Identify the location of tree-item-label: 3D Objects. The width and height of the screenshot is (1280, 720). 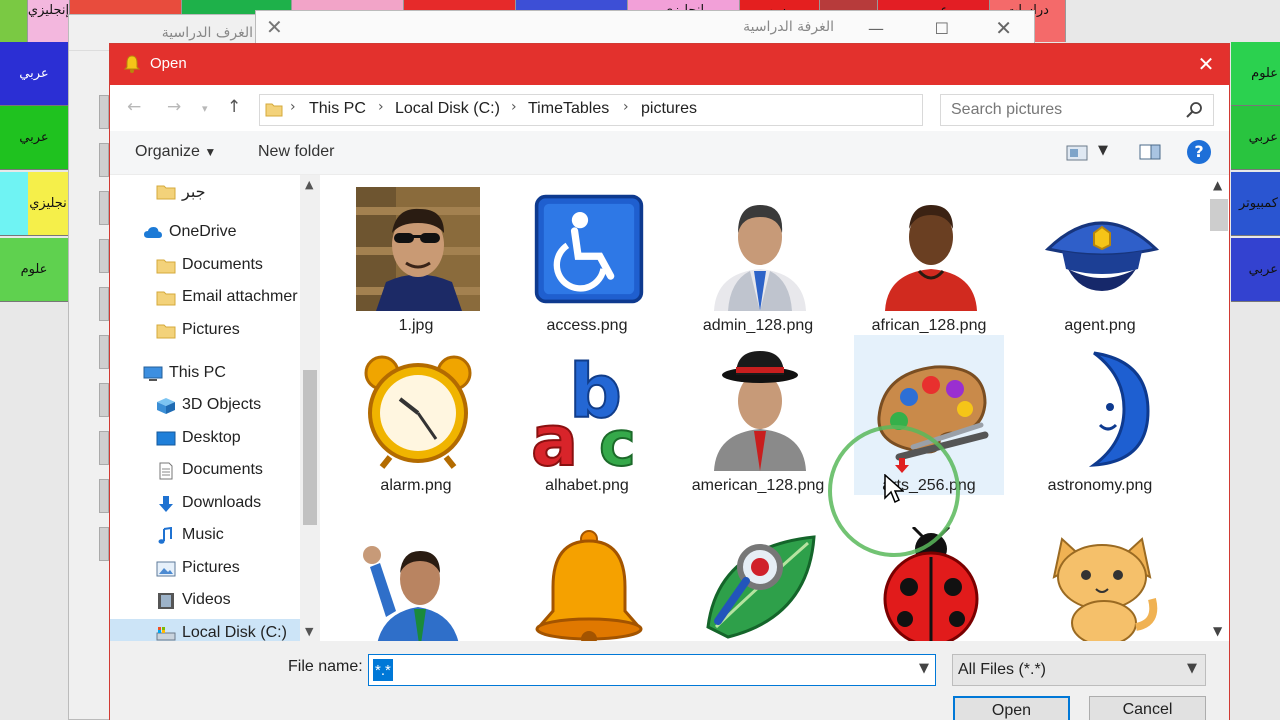
(222, 404).